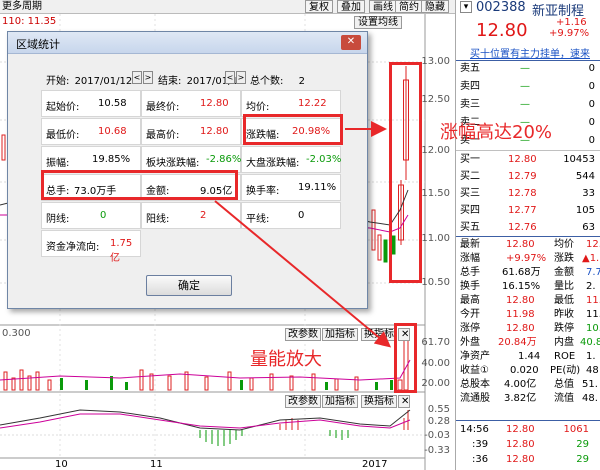  I want to click on volume-annotation: 量能放大, so click(286, 359).